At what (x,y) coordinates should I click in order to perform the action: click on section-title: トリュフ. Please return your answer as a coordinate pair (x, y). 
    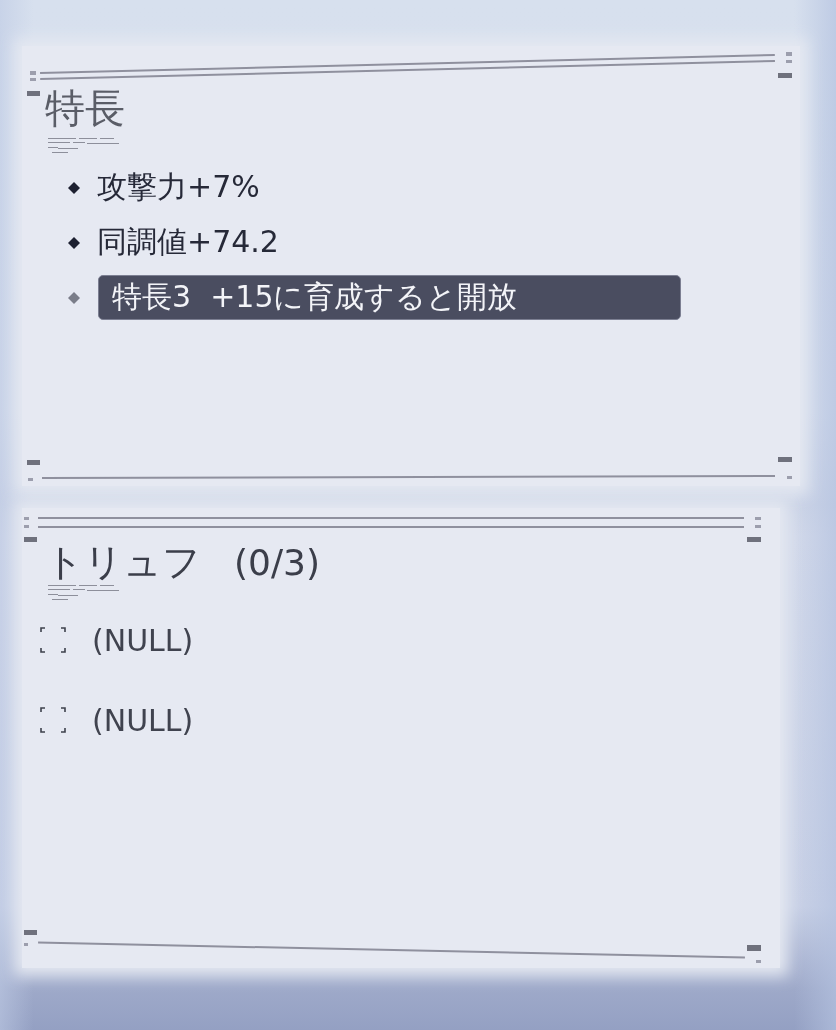
    Looking at the image, I should click on (123, 562).